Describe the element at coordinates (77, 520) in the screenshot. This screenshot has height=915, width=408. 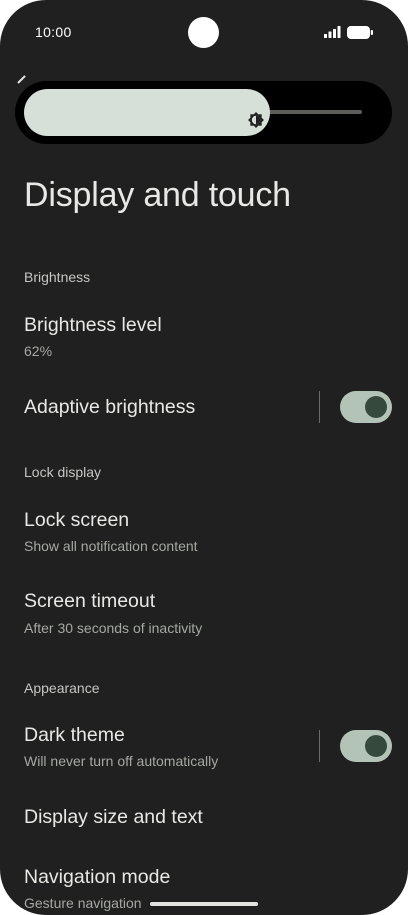
I see `lock-screen-title: Lock screen` at that location.